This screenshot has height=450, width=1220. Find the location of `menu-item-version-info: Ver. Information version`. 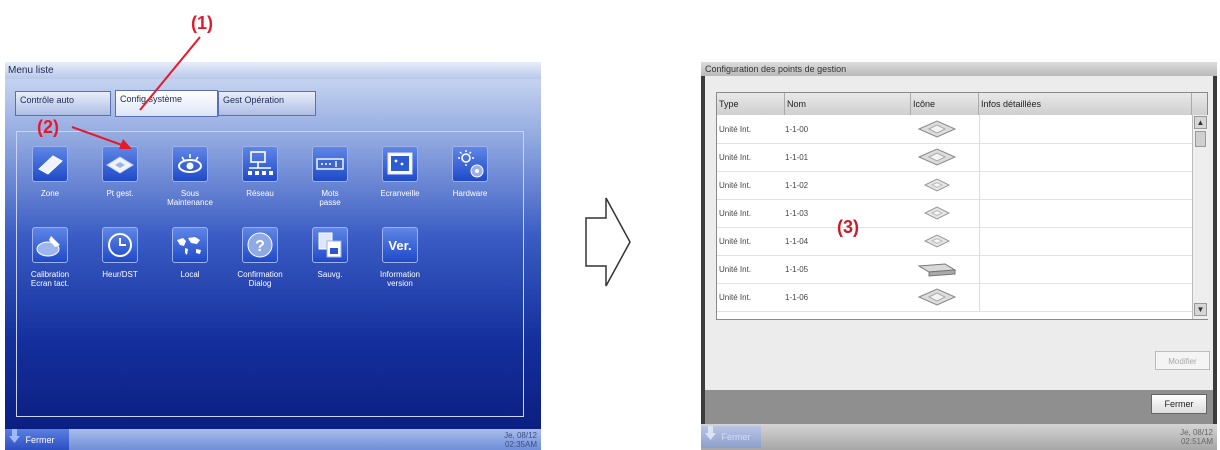

menu-item-version-info: Ver. Information version is located at coordinates (400, 257).